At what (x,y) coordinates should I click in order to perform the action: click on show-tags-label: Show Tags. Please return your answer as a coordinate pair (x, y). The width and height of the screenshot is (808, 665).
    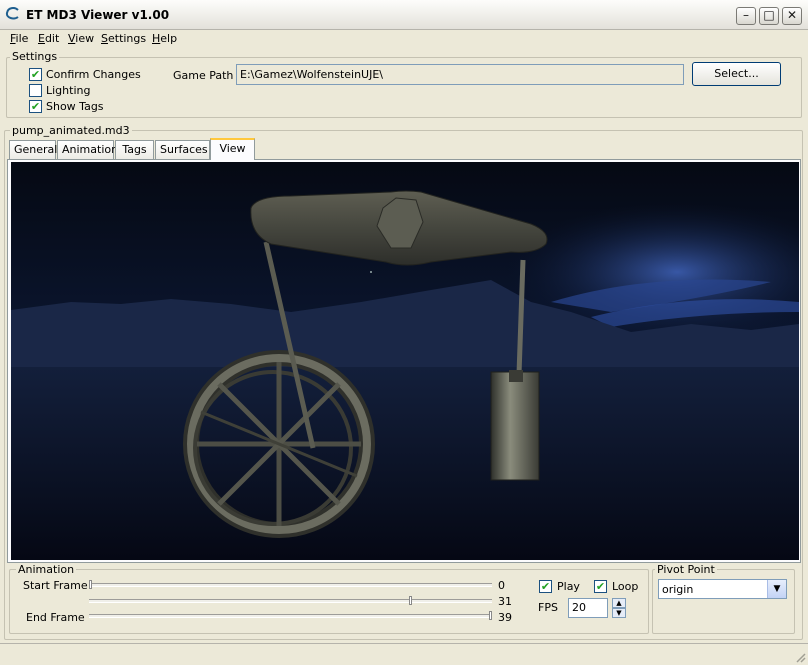
    Looking at the image, I should click on (75, 106).